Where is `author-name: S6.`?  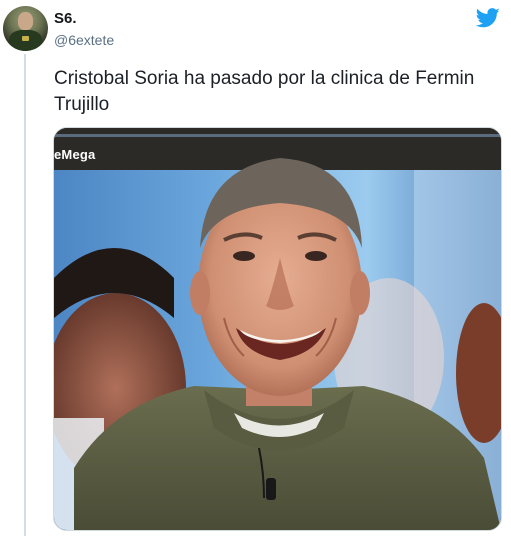
author-name: S6. is located at coordinates (65, 18).